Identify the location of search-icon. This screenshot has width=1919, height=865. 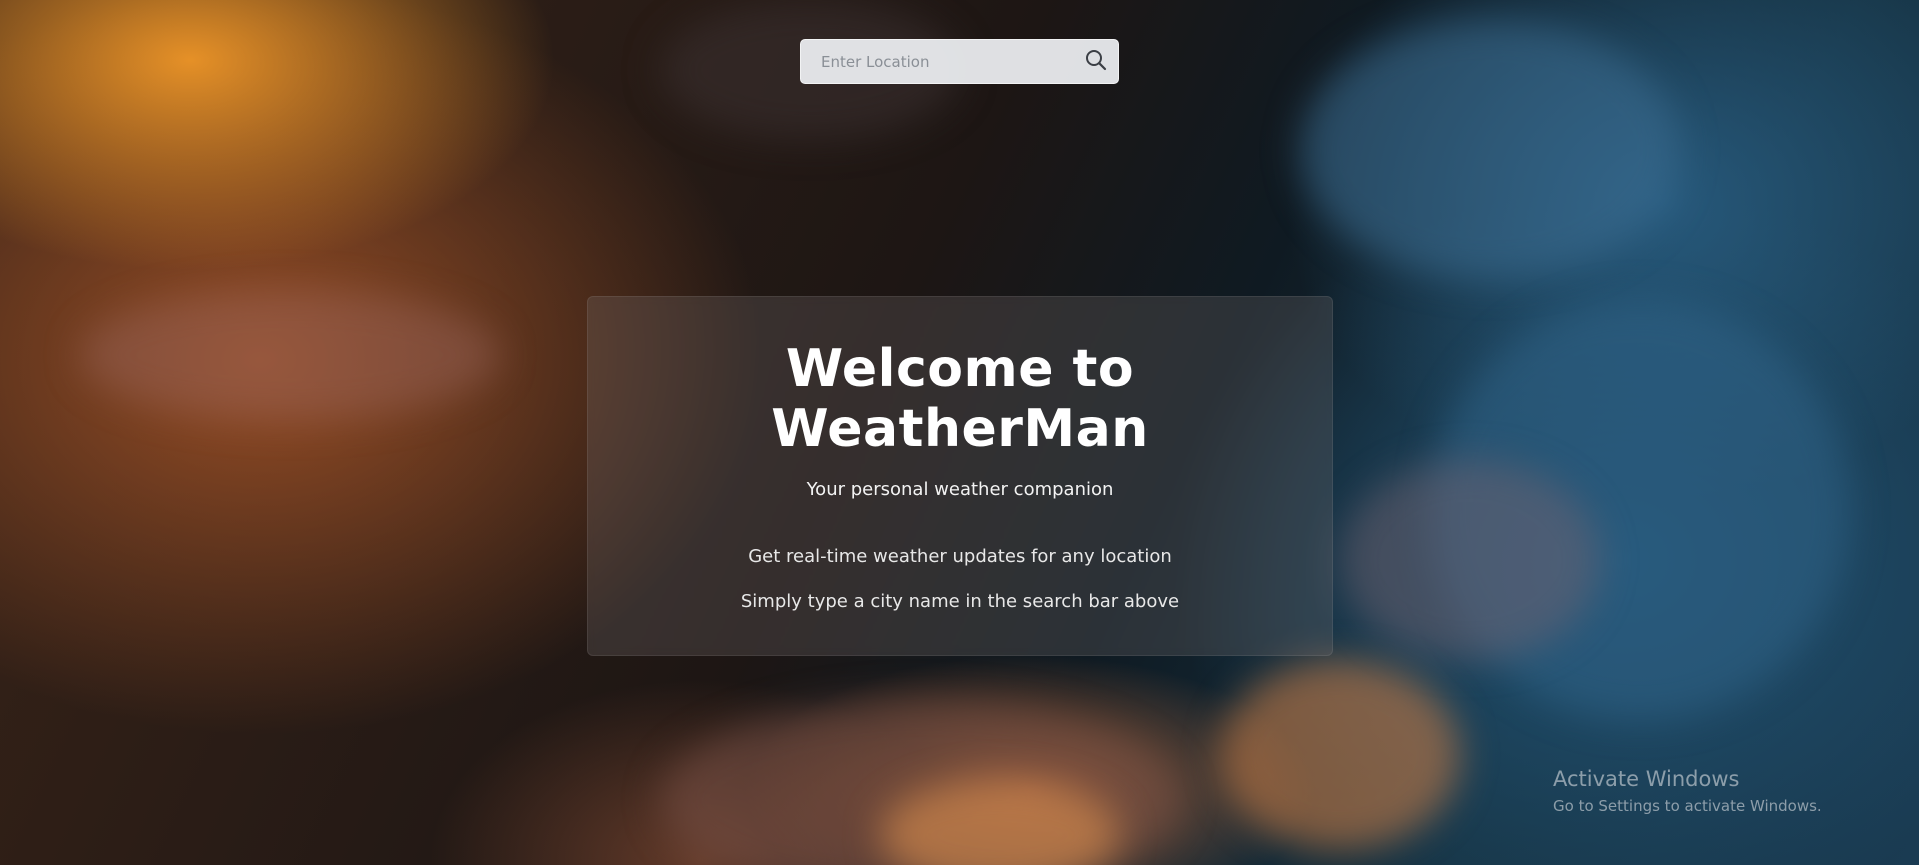
(1096, 62).